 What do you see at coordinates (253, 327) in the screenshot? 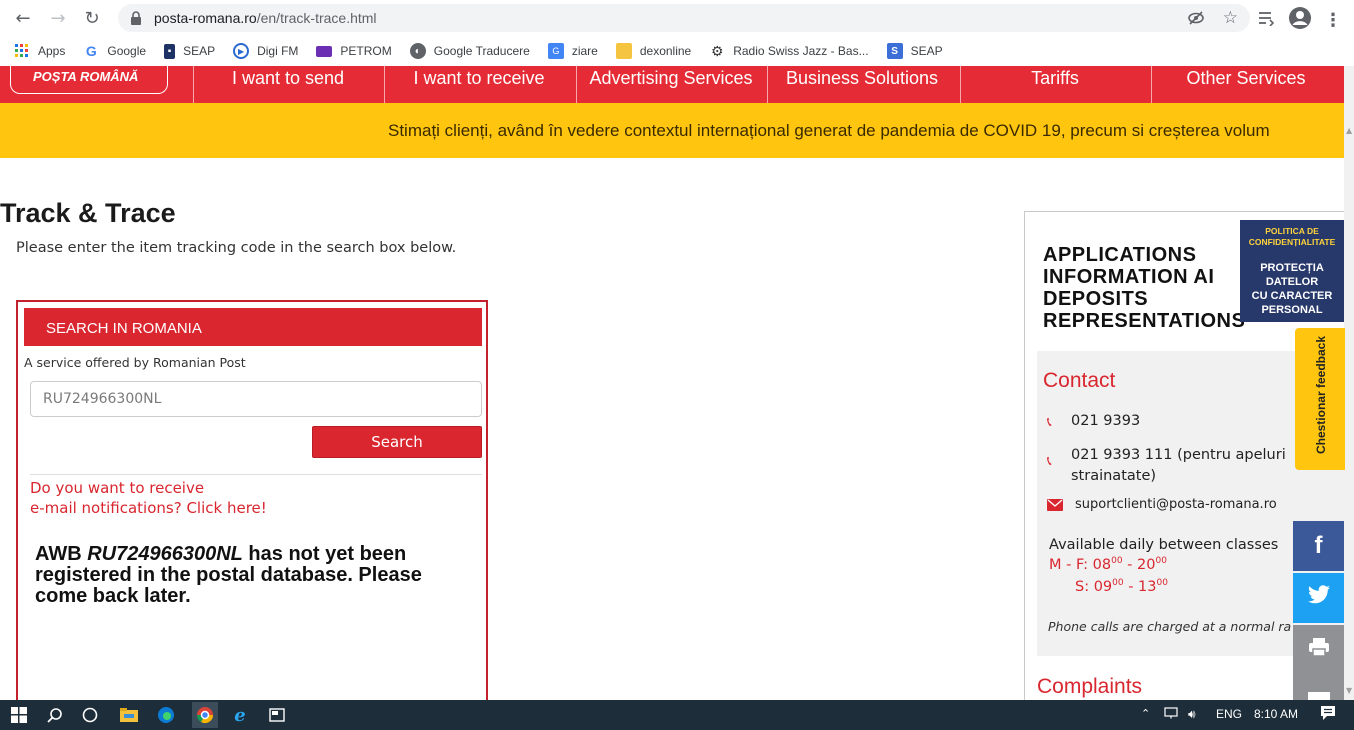
I see `search-panel-header: SEARCH IN ROMANIA` at bounding box center [253, 327].